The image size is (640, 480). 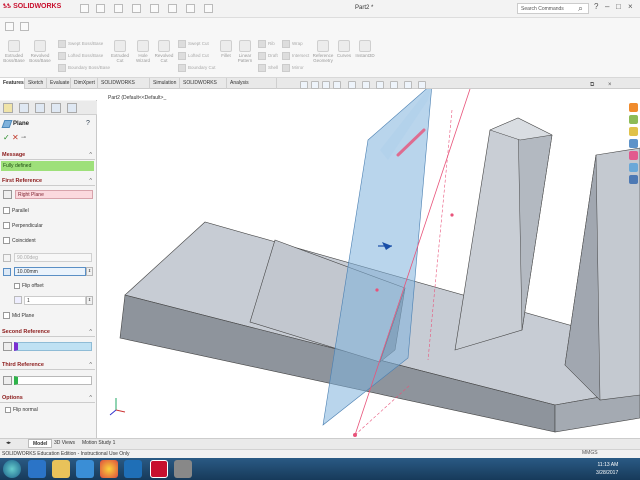 I want to click on feature-tree-root: Part2 (Default<<Default>_, so click(x=137, y=98).